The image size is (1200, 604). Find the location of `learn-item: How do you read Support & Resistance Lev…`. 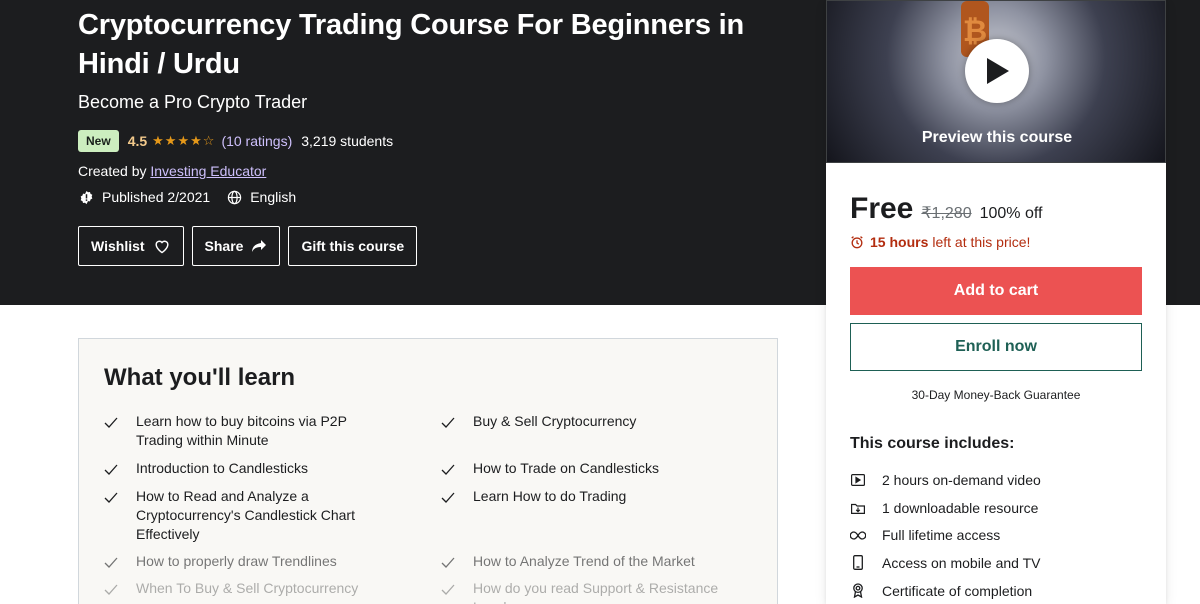

learn-item: How do you read Support & Resistance Lev… is located at coordinates (587, 591).